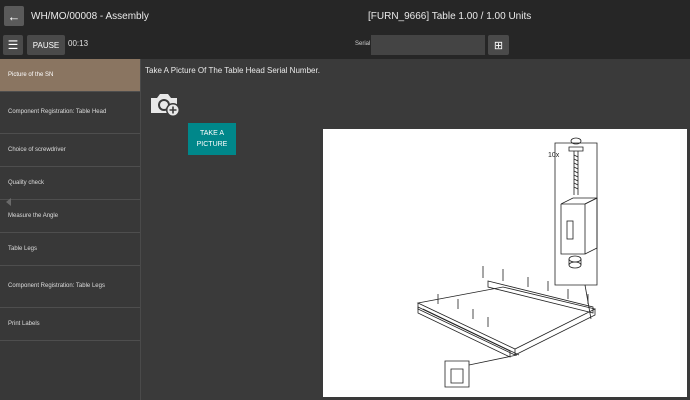  I want to click on menu-button: ☰, so click(13, 45).